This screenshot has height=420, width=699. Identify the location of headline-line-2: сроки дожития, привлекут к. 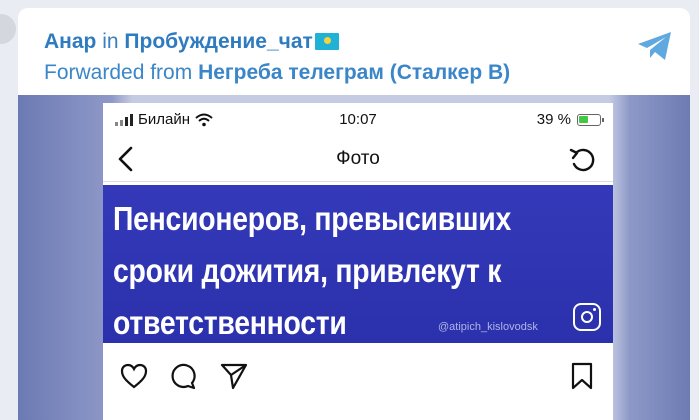
(307, 270).